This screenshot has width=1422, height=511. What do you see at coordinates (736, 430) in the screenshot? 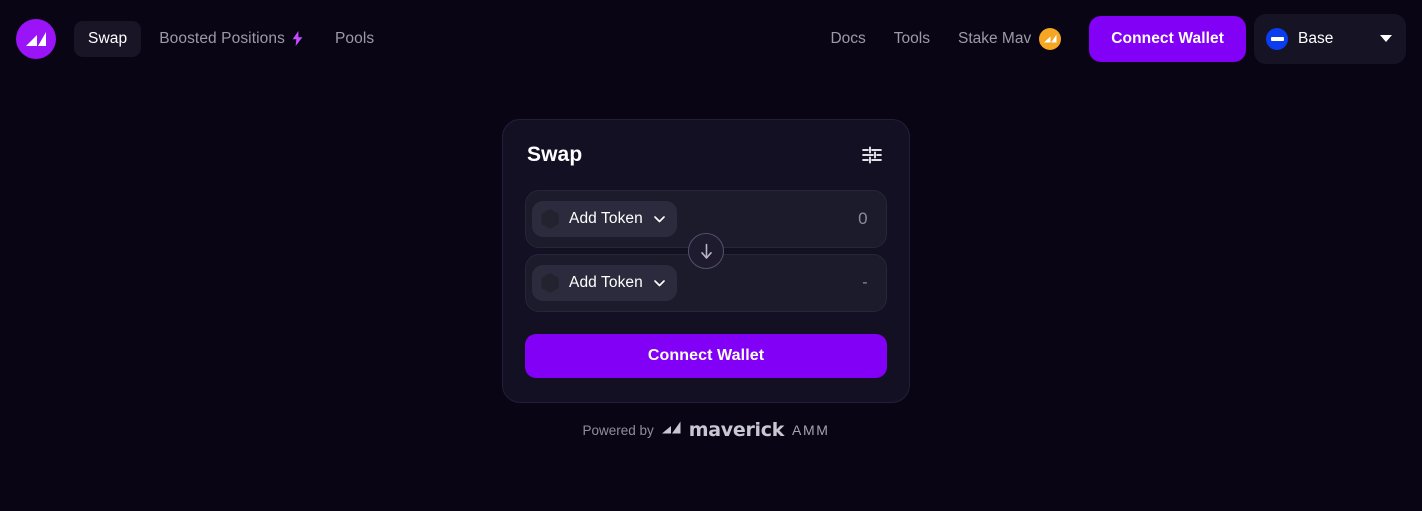
I see `maverick-wordmark: maverick` at bounding box center [736, 430].